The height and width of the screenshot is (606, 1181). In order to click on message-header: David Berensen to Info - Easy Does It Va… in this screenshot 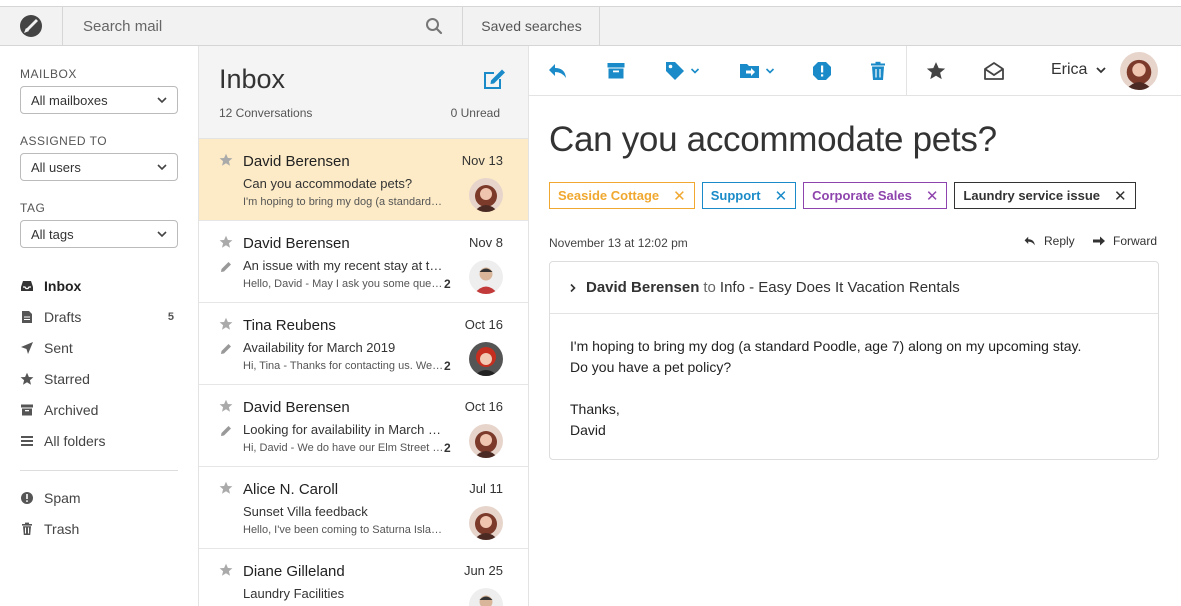, I will do `click(854, 288)`.